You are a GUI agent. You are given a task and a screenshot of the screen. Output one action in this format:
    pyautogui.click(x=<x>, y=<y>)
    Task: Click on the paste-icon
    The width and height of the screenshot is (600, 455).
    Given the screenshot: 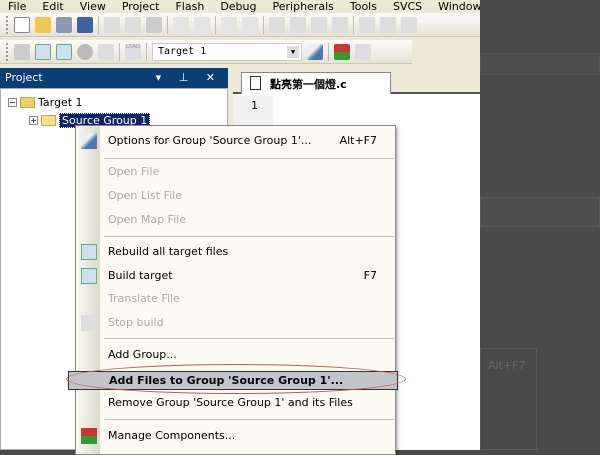 What is the action you would take?
    pyautogui.click(x=154, y=24)
    